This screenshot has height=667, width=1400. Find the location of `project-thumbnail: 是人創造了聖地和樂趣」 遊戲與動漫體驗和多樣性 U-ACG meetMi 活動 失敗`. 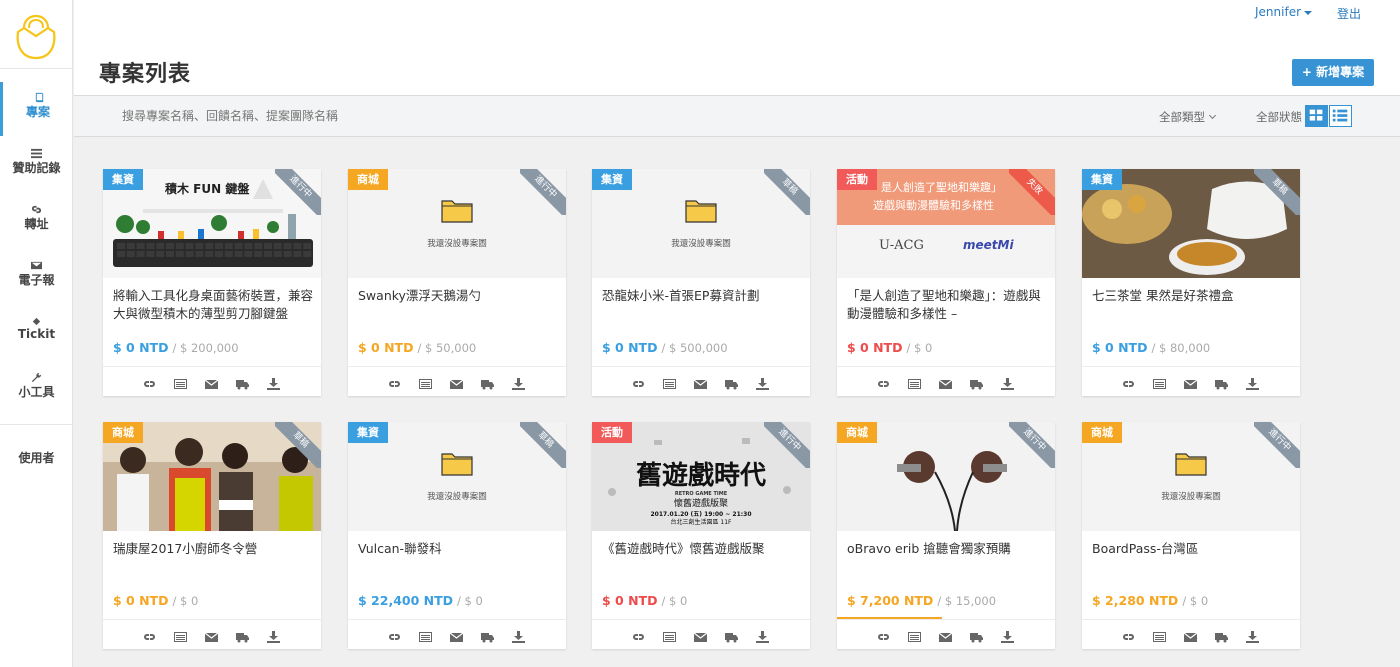

project-thumbnail: 是人創造了聖地和樂趣」 遊戲與動漫體驗和多樣性 U-ACG meetMi 活動 失敗 is located at coordinates (946, 223).